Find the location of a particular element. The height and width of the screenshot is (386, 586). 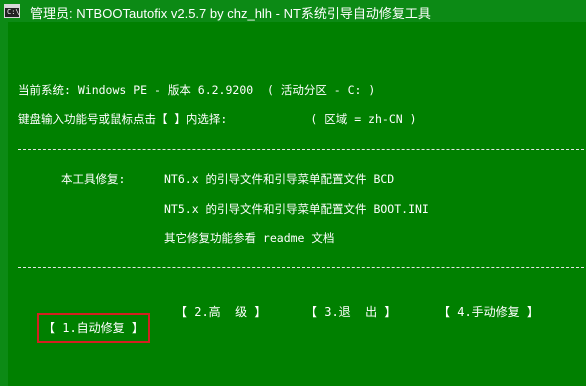

console-icon-label: C:\ is located at coordinates (13, 12).